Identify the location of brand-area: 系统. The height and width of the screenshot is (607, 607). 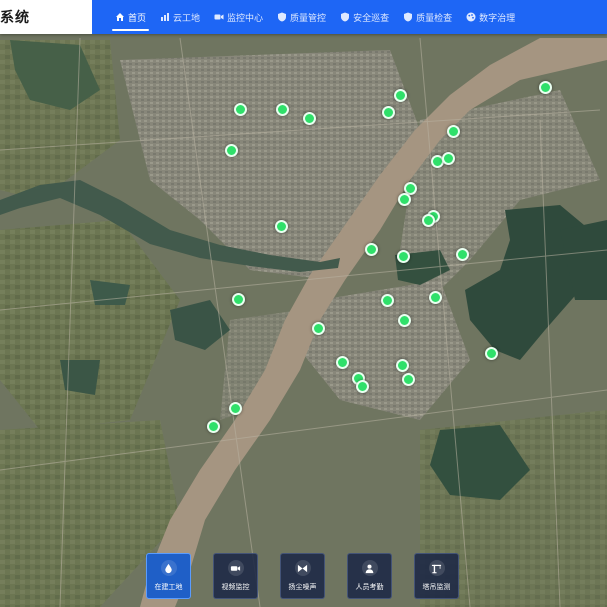
(46, 17).